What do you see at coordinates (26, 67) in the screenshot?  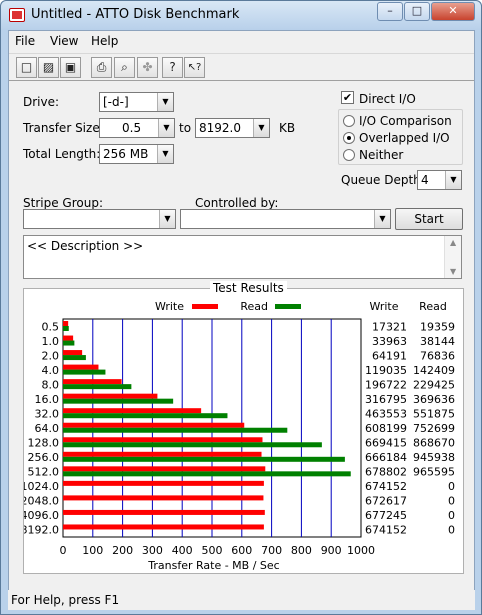 I see `new-icon: □` at bounding box center [26, 67].